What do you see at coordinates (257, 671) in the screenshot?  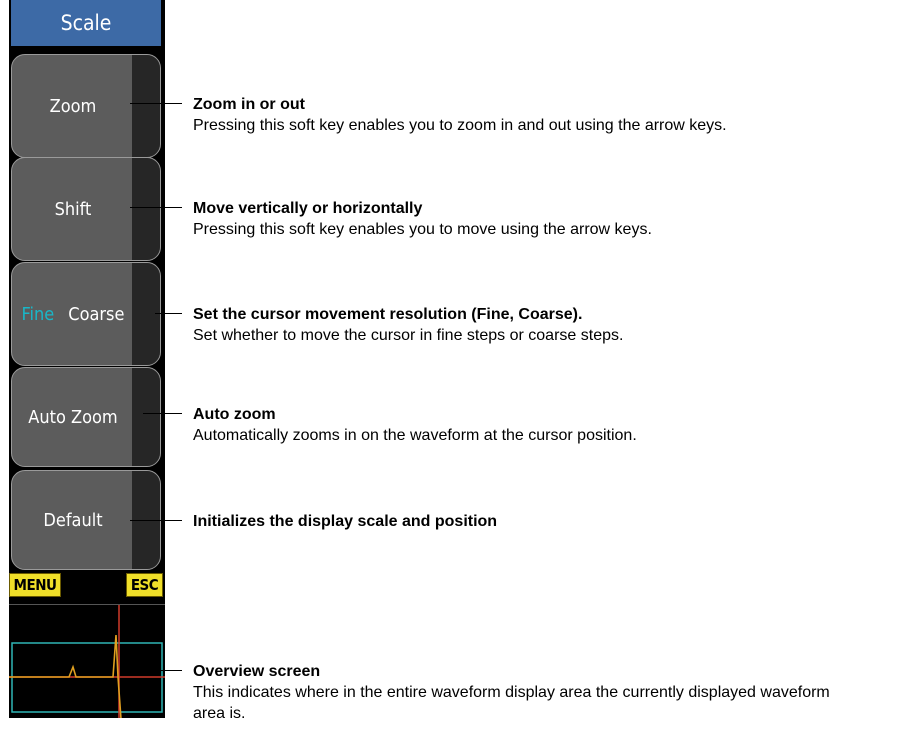 I see `overview-annotation-title: Overview screen` at bounding box center [257, 671].